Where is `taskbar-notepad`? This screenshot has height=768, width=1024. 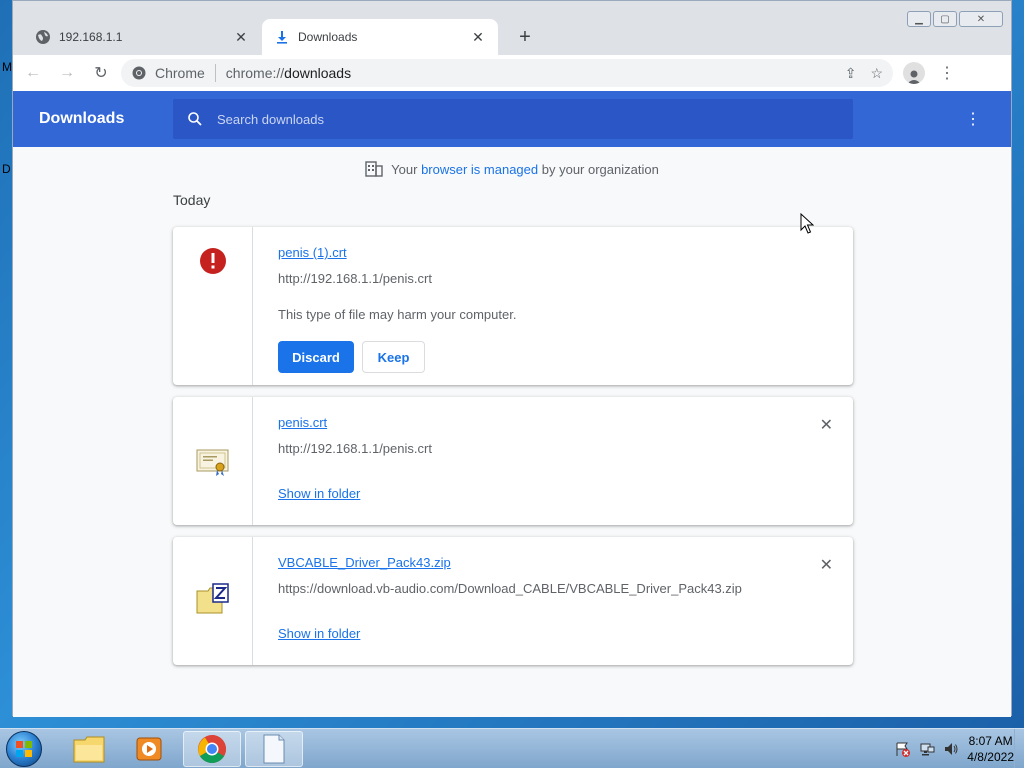 taskbar-notepad is located at coordinates (274, 749).